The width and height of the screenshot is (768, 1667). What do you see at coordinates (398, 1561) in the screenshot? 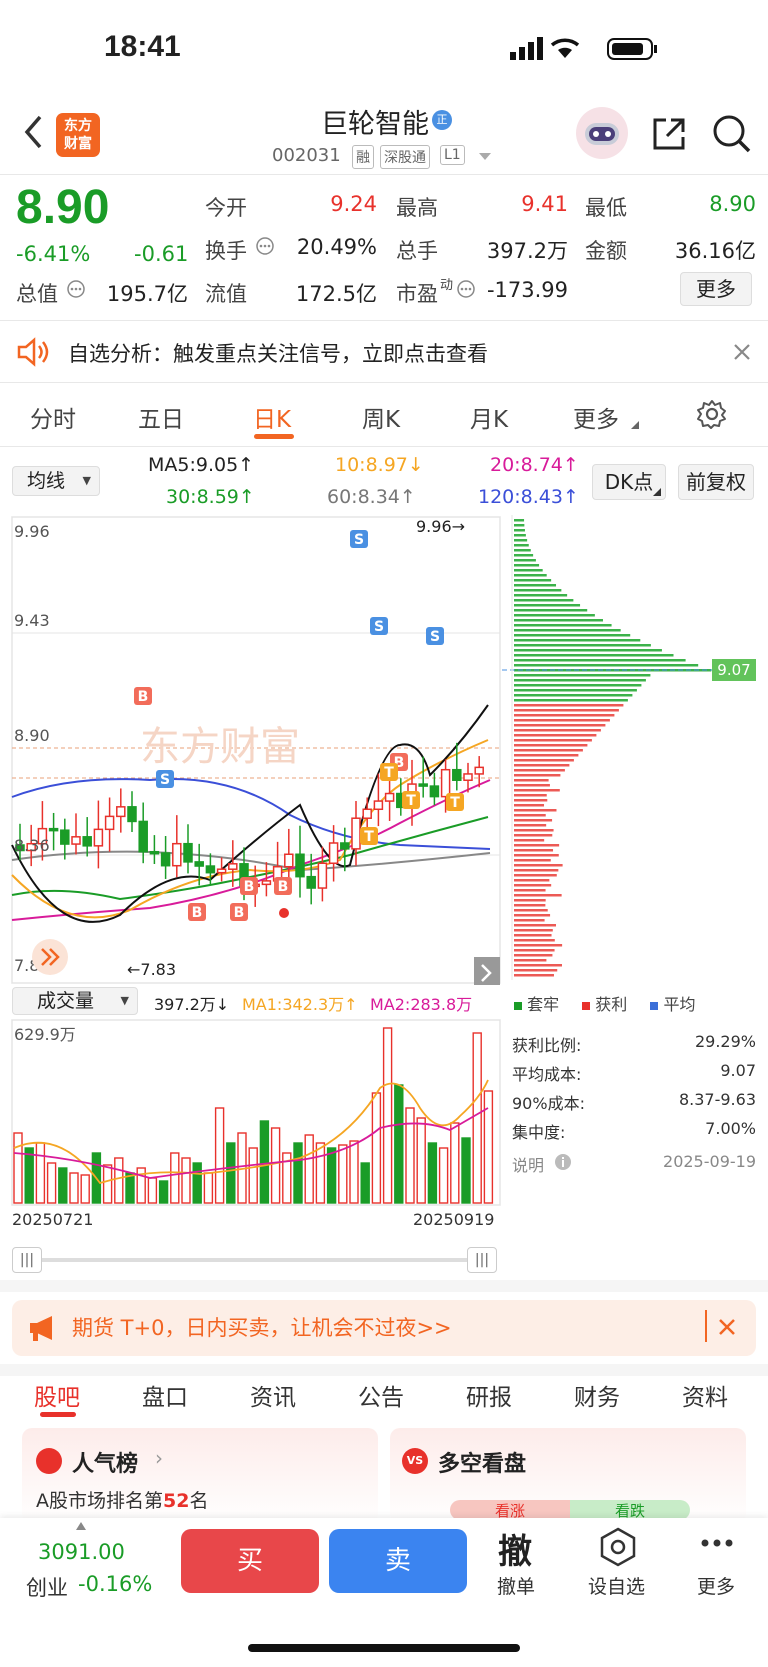
I see `sell-button: 卖` at bounding box center [398, 1561].